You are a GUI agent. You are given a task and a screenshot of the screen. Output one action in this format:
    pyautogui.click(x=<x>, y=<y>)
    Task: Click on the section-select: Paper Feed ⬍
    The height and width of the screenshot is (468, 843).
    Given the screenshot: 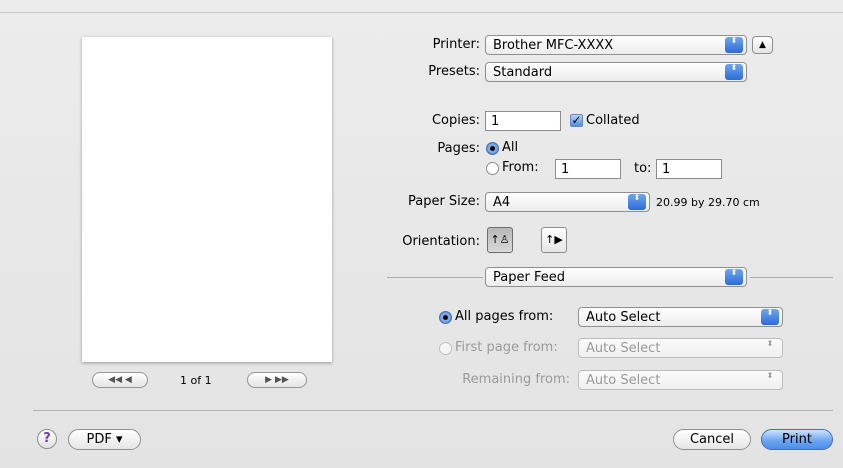 What is the action you would take?
    pyautogui.click(x=616, y=277)
    